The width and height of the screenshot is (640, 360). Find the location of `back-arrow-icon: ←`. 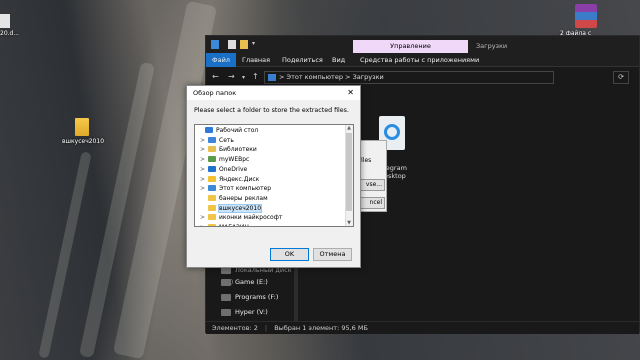

back-arrow-icon: ← is located at coordinates (215, 76).